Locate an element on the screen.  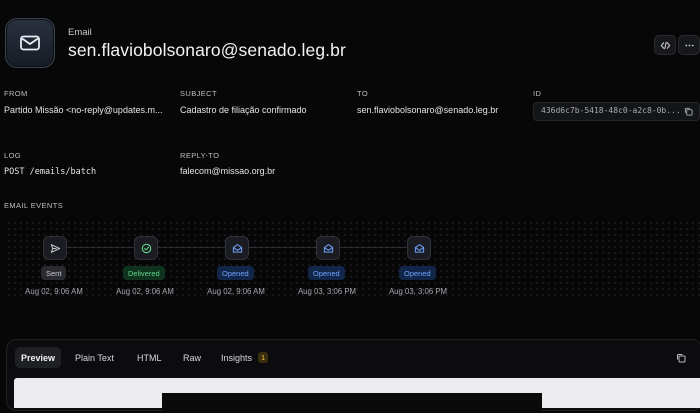
reply-to-label: REPLY-TO is located at coordinates (200, 155).